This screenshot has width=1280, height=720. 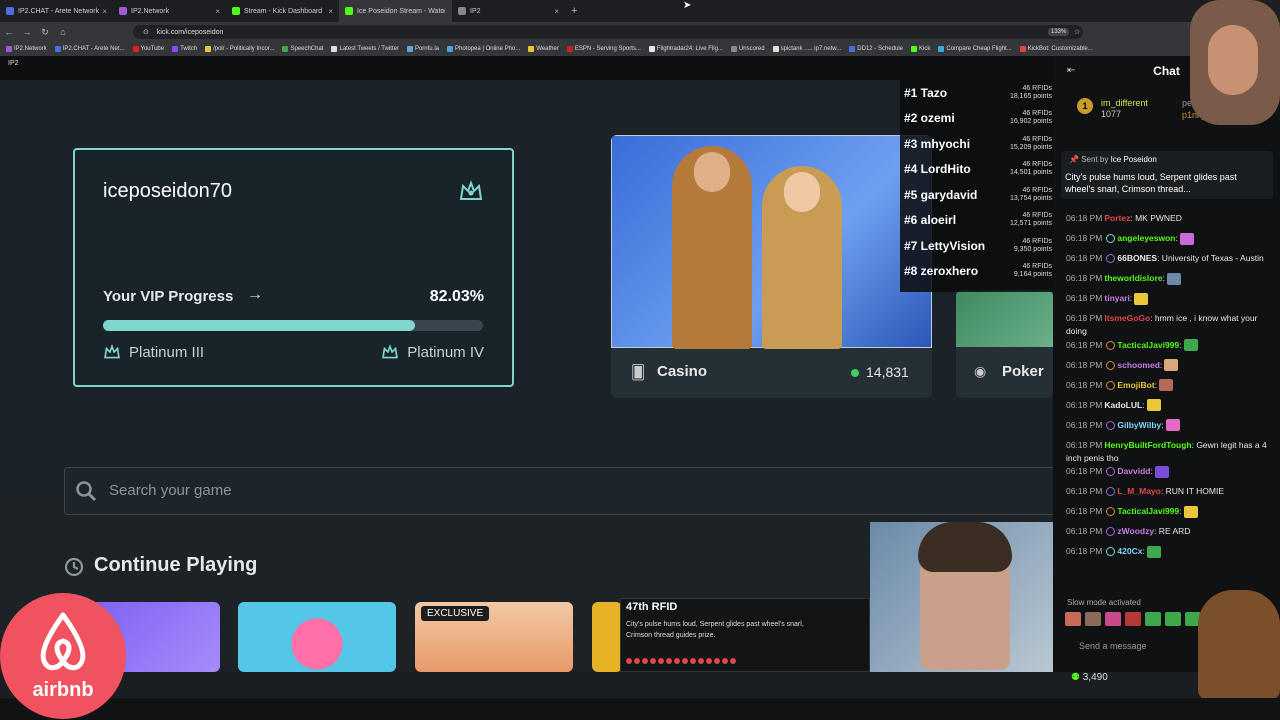 I want to click on site-logo: IP2, so click(x=13, y=63).